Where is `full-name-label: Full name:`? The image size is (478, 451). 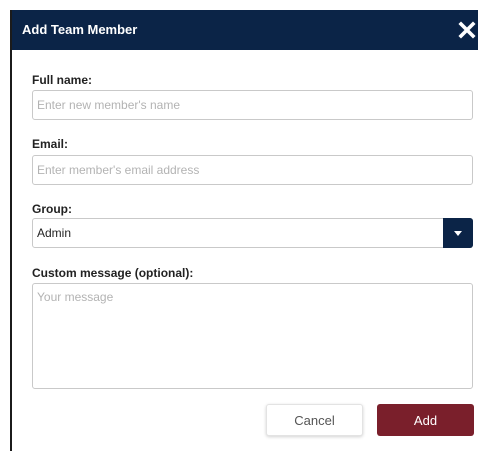
full-name-label: Full name: is located at coordinates (62, 80).